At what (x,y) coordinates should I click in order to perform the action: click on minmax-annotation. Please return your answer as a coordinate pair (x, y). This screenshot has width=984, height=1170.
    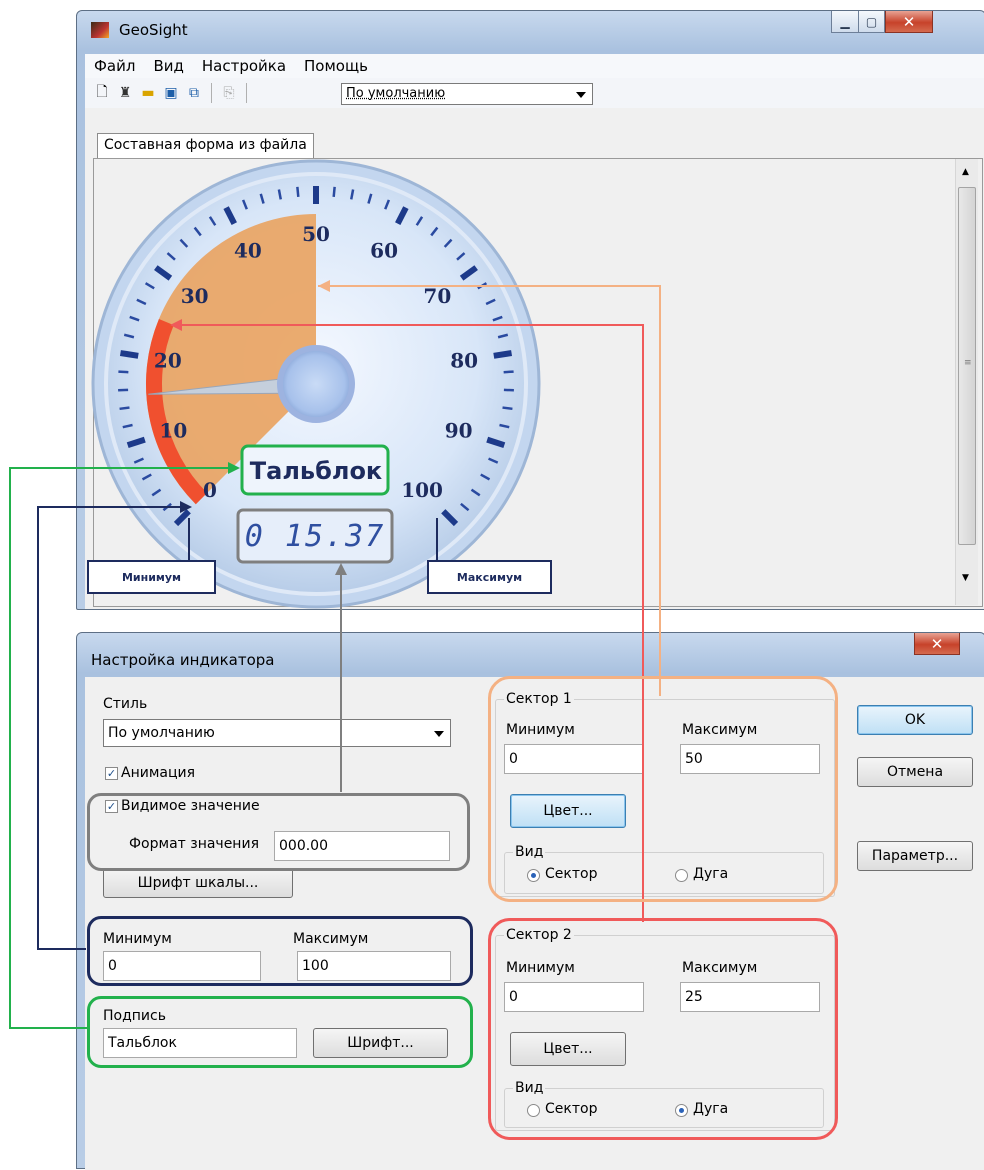
    Looking at the image, I should click on (280, 951).